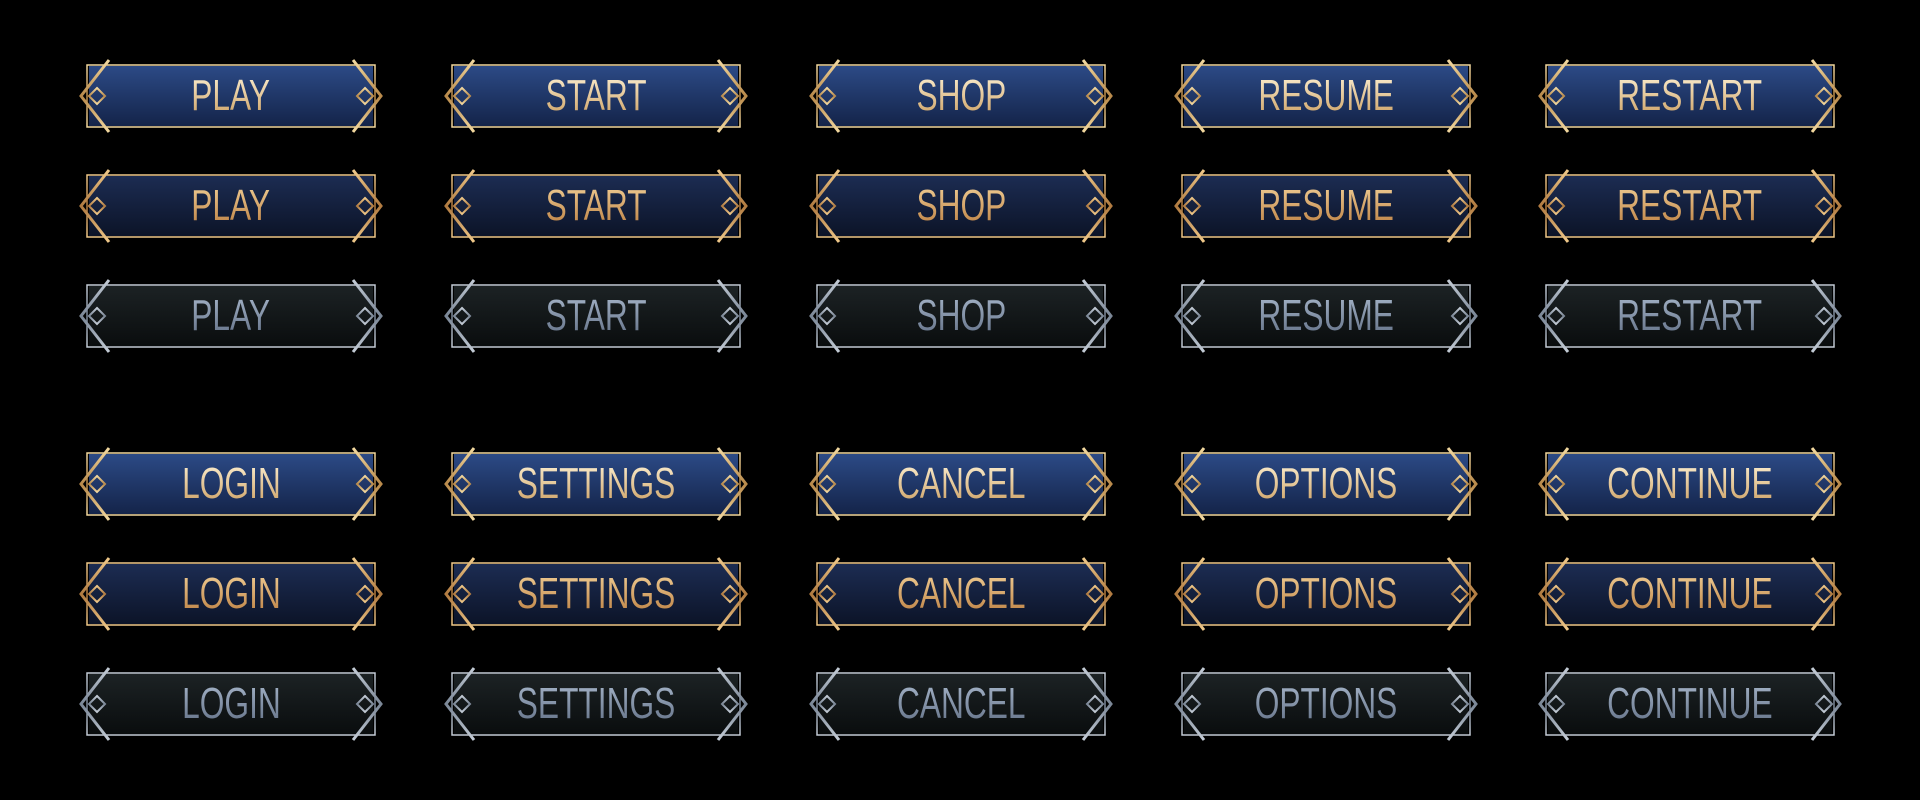 The height and width of the screenshot is (800, 1920). I want to click on cancel-button-disabled: CANCEL, so click(961, 704).